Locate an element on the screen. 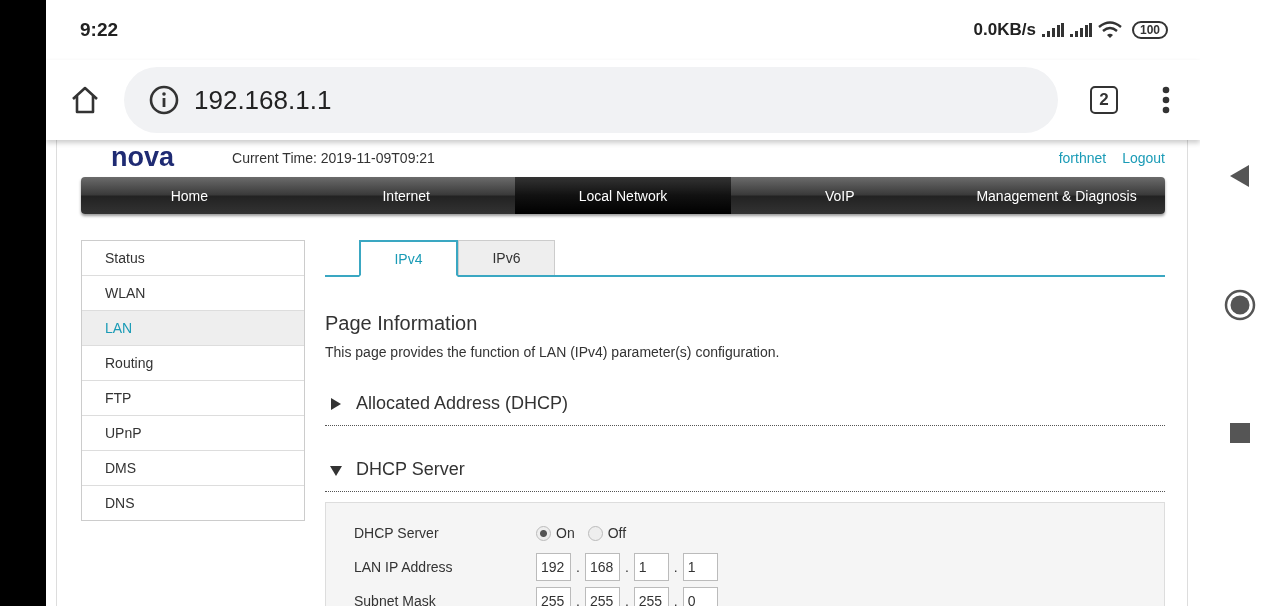 The width and height of the screenshot is (1280, 606). home-icon is located at coordinates (85, 100).